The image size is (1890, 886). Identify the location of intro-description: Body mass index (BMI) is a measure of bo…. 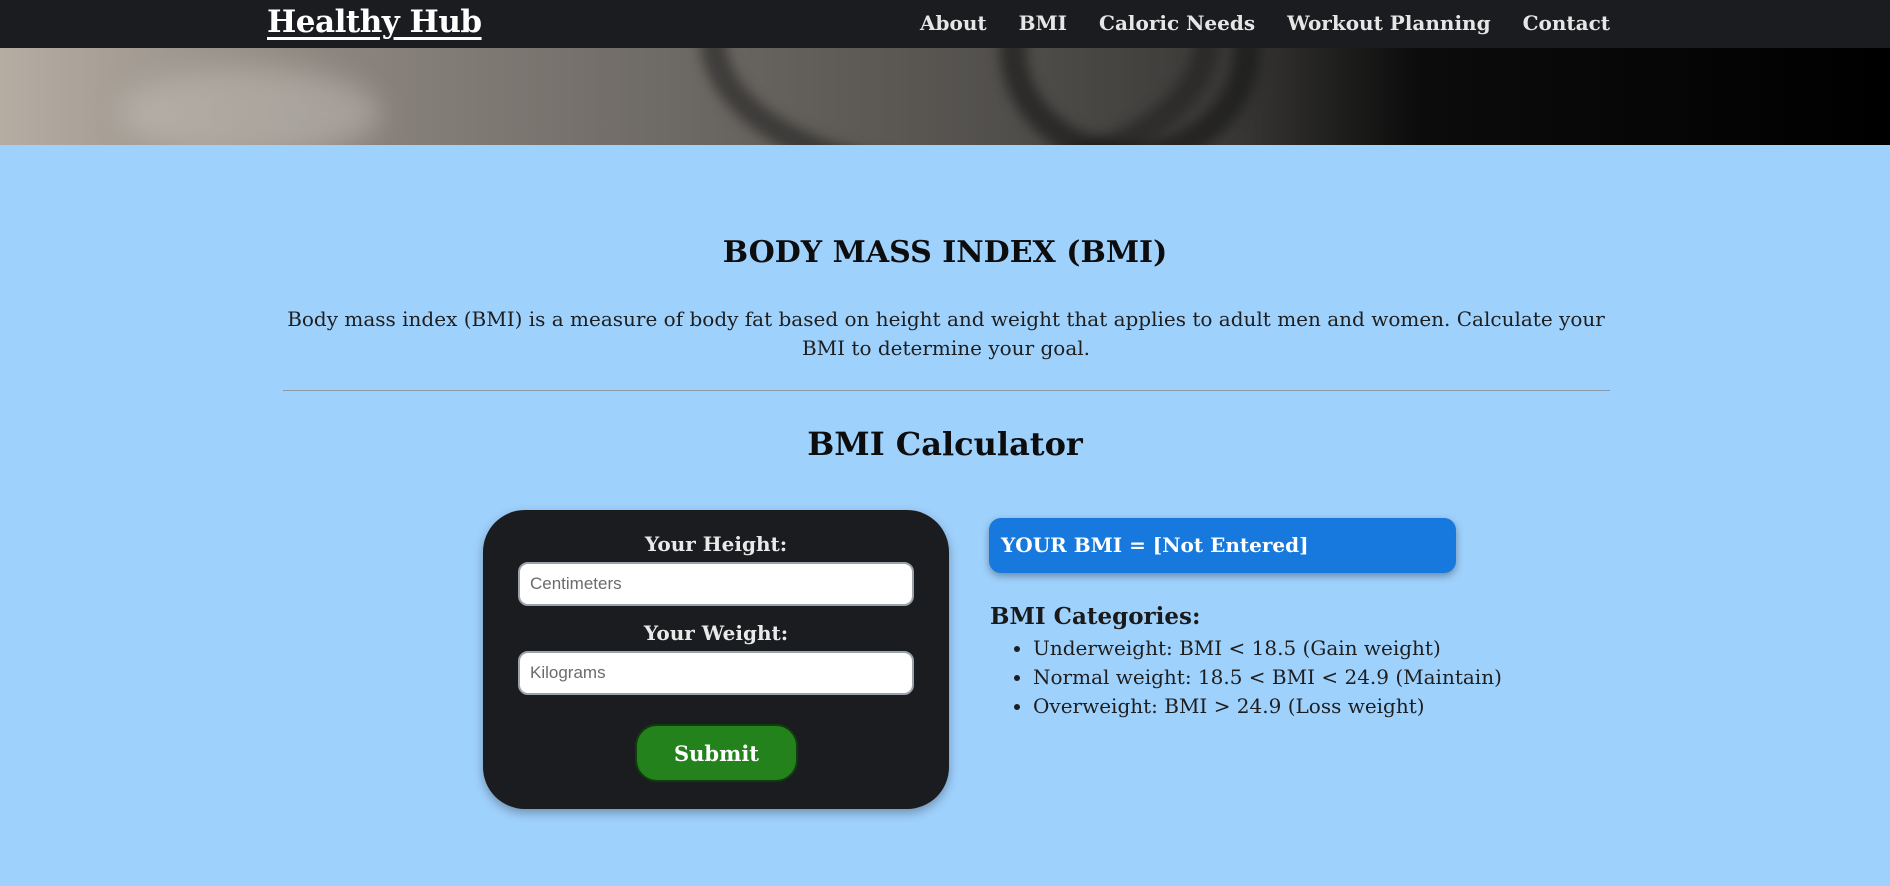
(946, 333).